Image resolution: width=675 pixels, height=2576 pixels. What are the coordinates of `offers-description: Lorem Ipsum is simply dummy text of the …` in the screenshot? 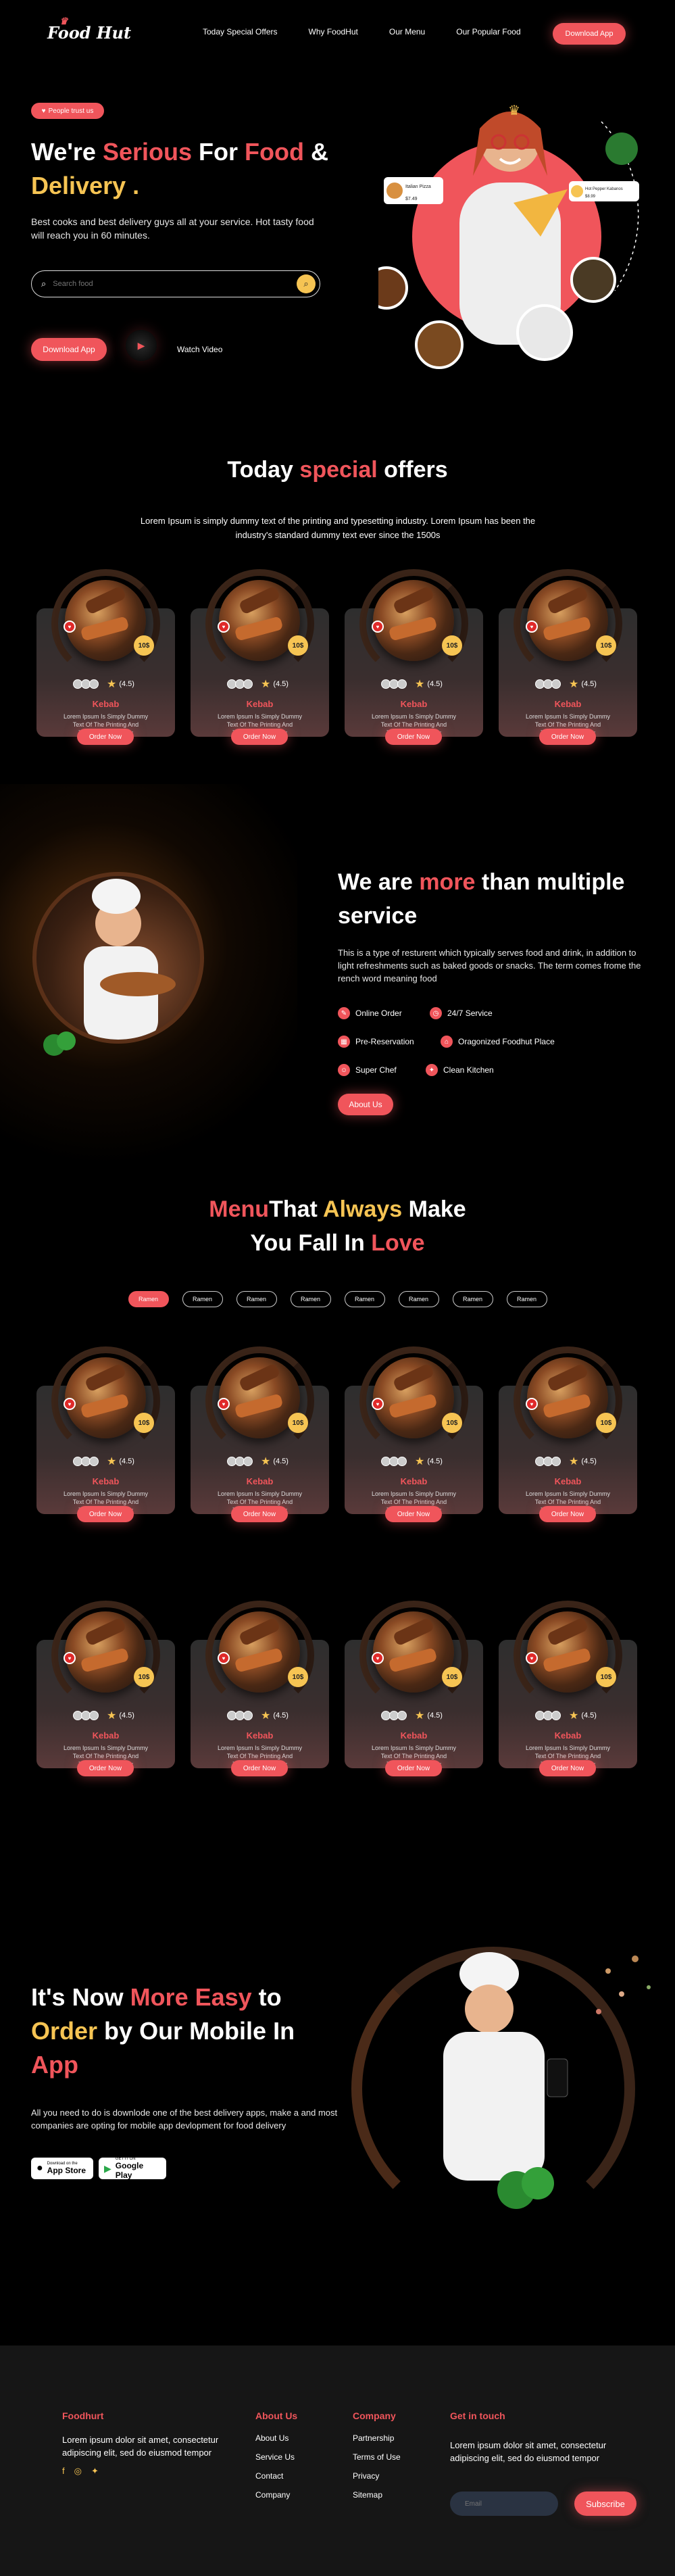 It's located at (338, 528).